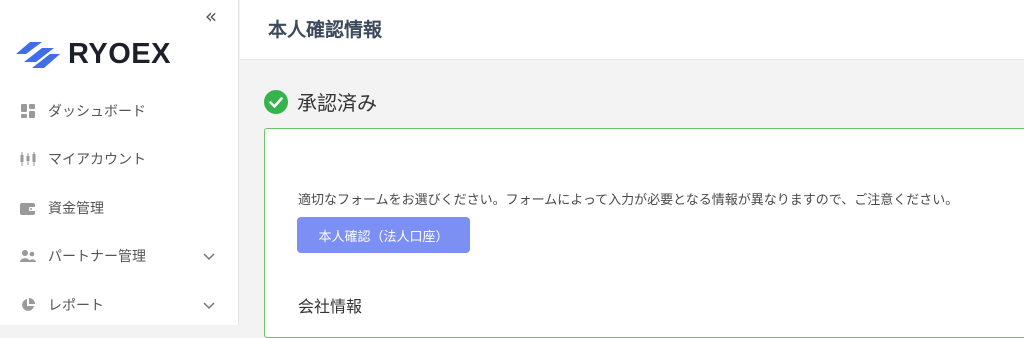 This screenshot has height=338, width=1024. What do you see at coordinates (28, 159) in the screenshot?
I see `candlestick-icon` at bounding box center [28, 159].